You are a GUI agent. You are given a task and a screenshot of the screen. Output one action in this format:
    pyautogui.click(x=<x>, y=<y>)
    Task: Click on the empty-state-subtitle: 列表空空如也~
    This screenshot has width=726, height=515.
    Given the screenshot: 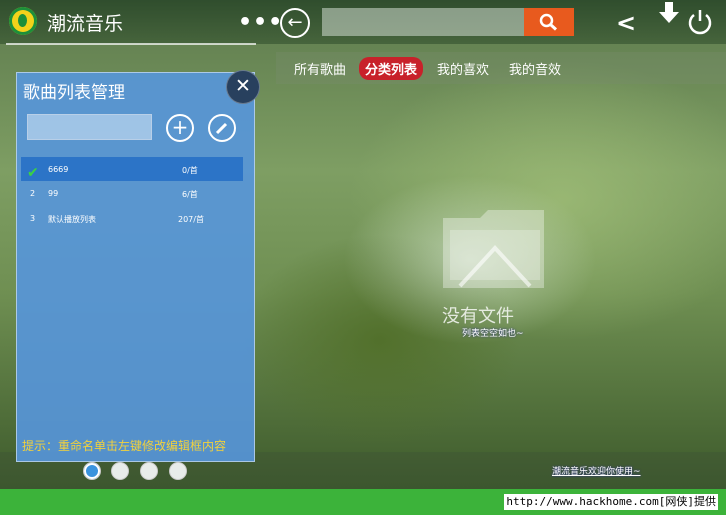 What is the action you would take?
    pyautogui.click(x=493, y=334)
    